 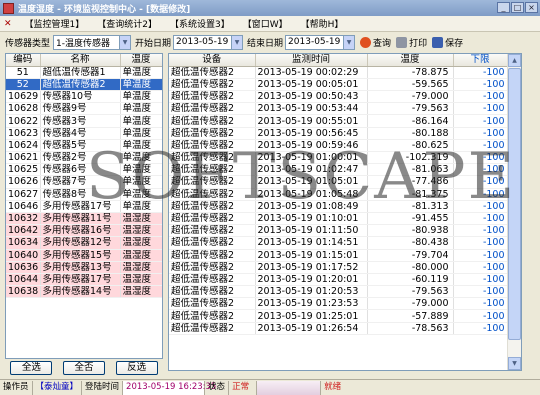 I want to click on menu-monitor: 【监控管理1】, so click(x=55, y=23).